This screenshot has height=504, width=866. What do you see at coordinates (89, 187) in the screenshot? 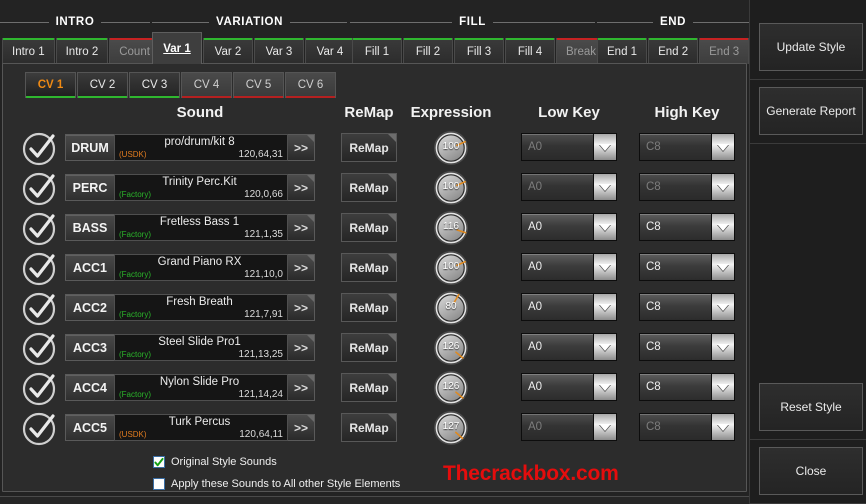
I see `part-label-button: PERC` at bounding box center [89, 187].